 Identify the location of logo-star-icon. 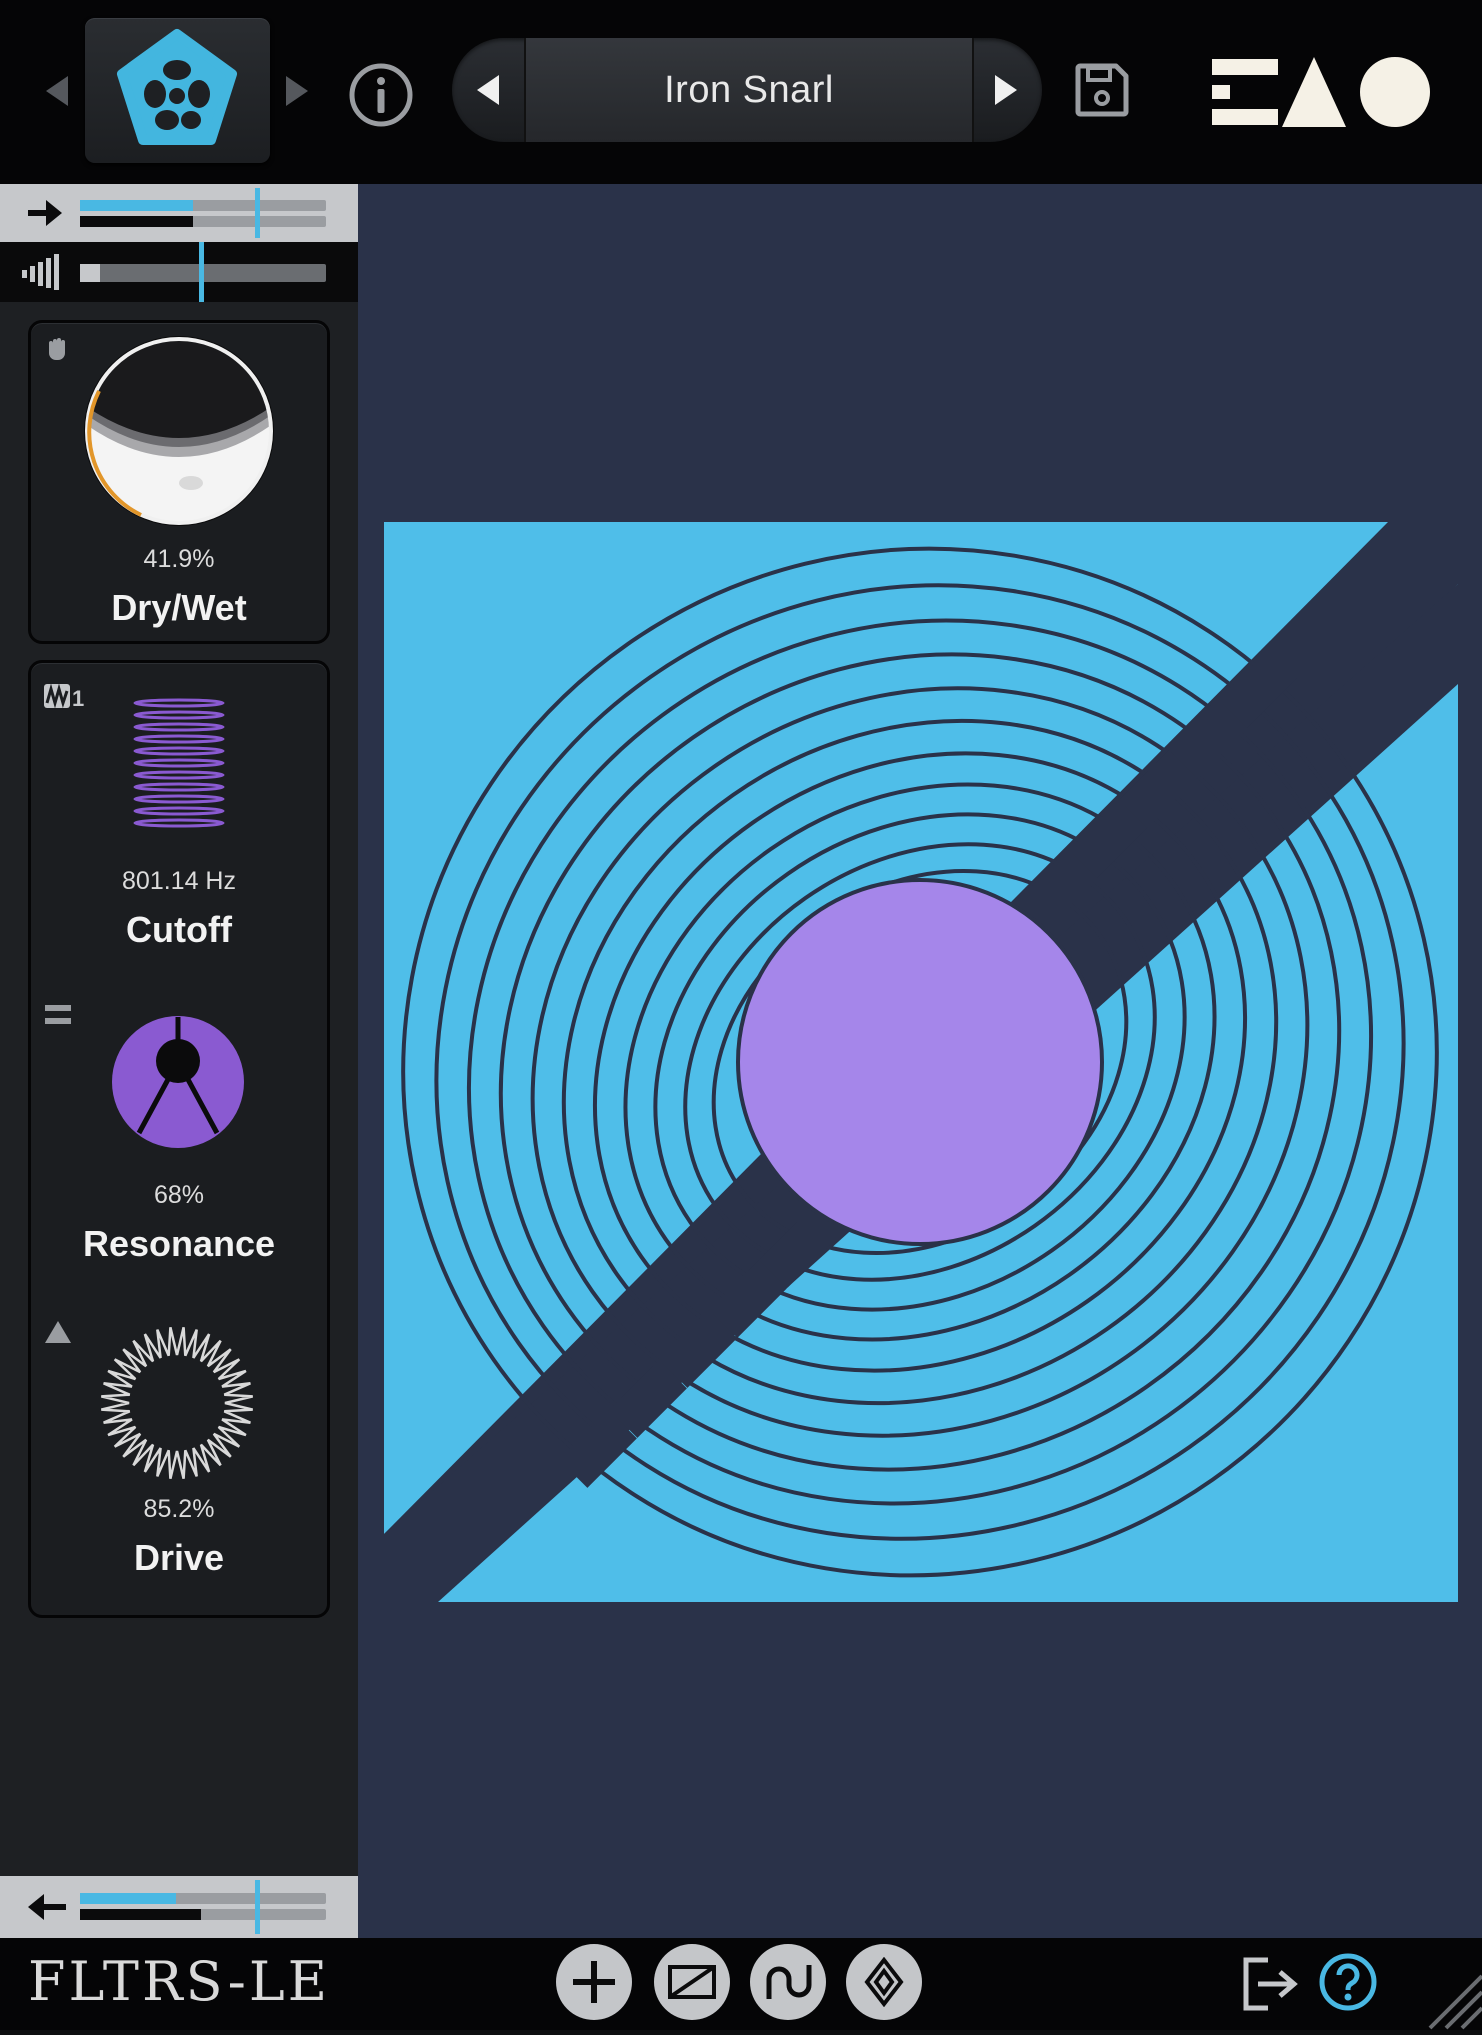
(177, 87).